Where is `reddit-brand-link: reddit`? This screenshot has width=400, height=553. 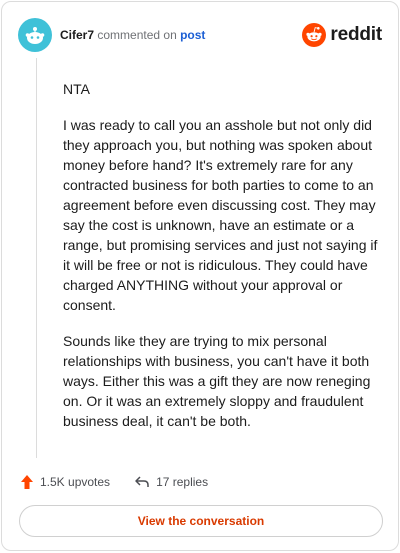 reddit-brand-link: reddit is located at coordinates (342, 35).